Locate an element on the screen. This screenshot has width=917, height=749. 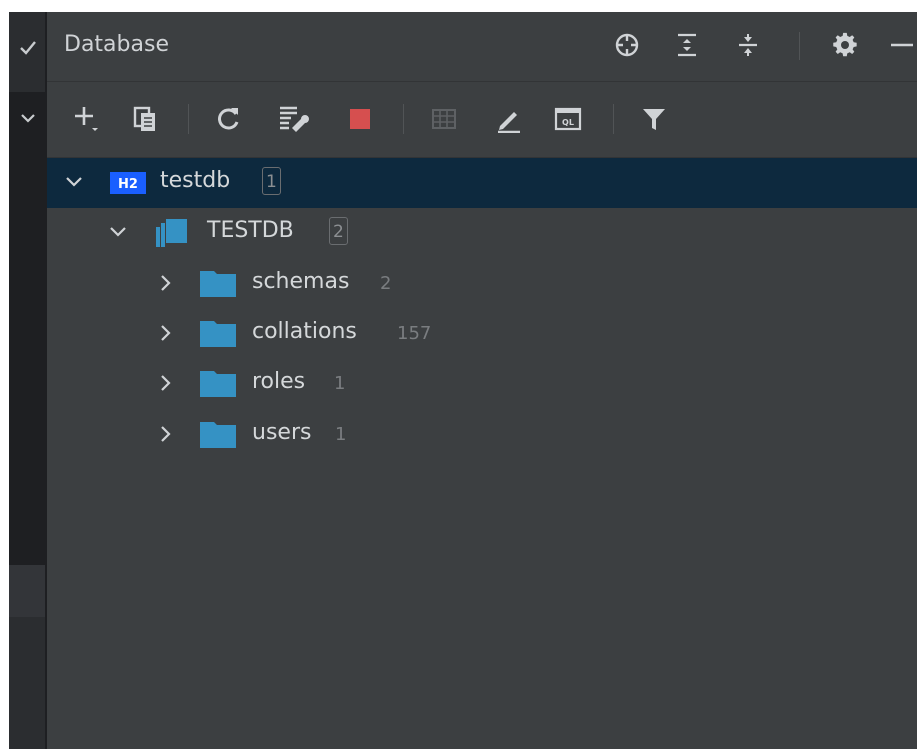
node-label: schemas is located at coordinates (301, 281).